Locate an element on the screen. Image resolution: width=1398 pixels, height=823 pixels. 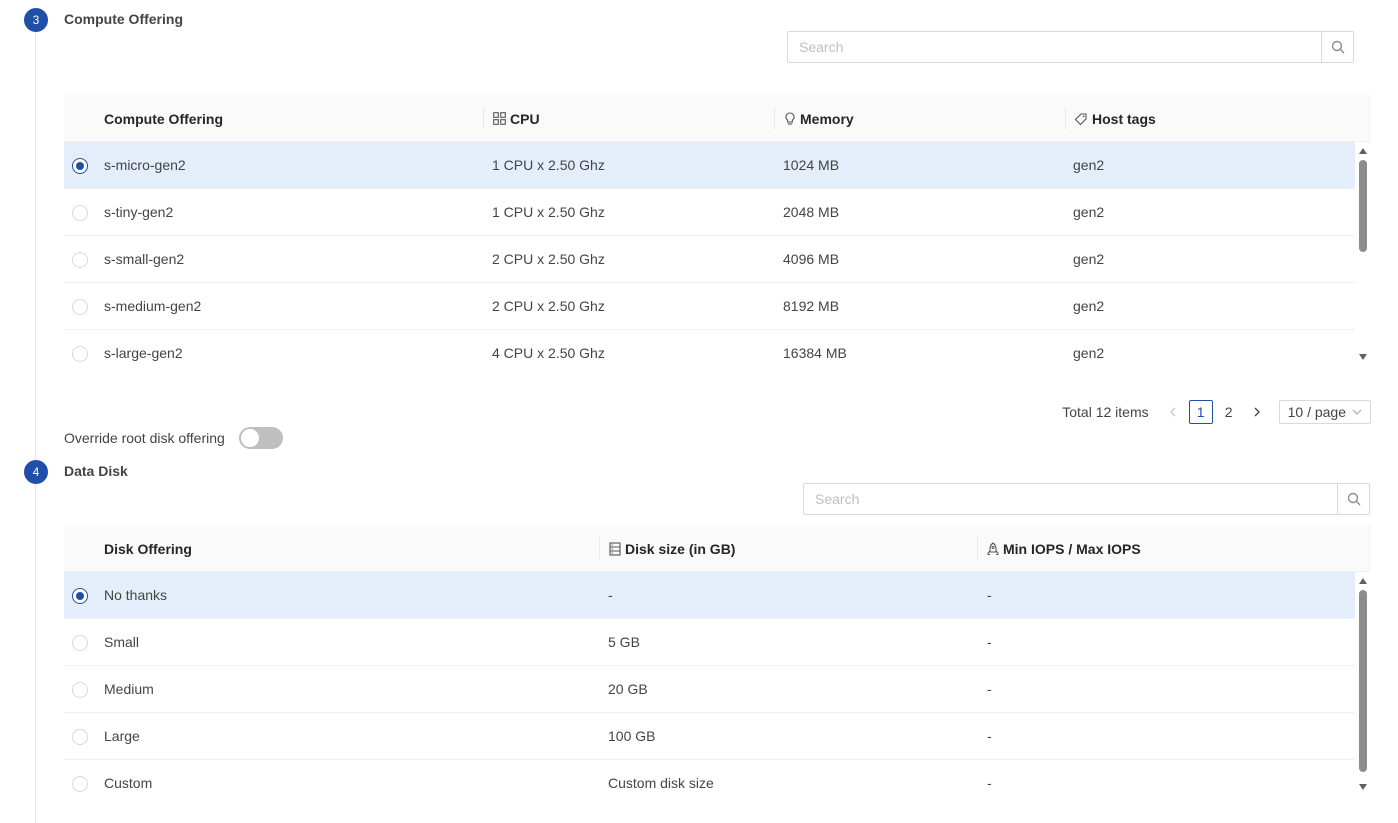
table-row: Large 100 GB - is located at coordinates (709, 736).